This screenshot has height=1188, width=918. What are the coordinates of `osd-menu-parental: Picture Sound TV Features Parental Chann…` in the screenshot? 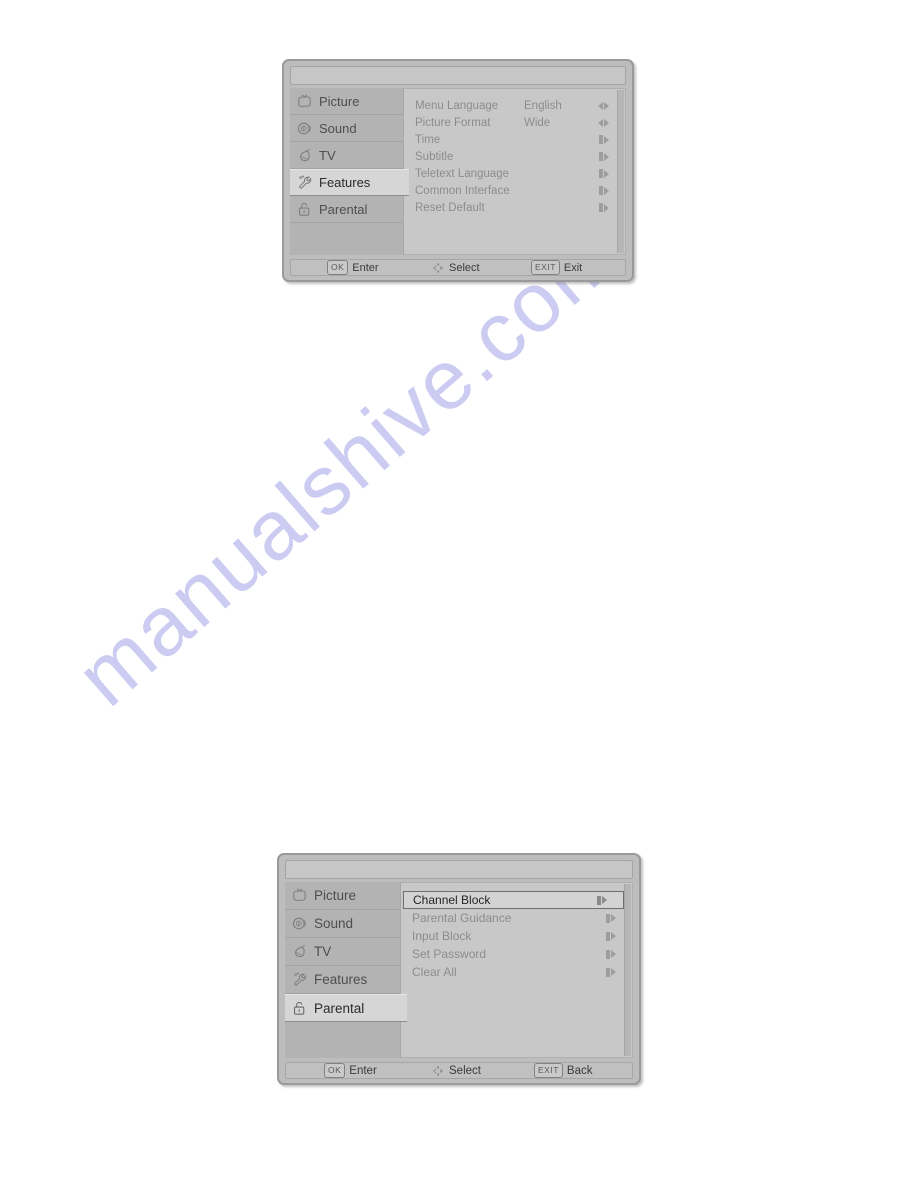 It's located at (459, 969).